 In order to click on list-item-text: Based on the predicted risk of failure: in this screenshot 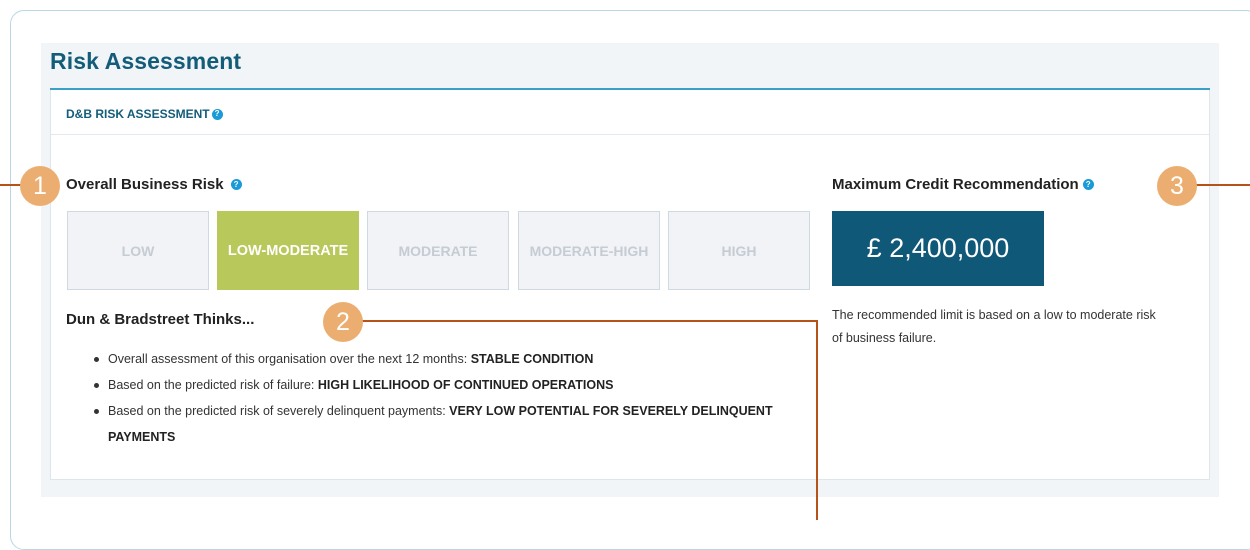, I will do `click(213, 385)`.